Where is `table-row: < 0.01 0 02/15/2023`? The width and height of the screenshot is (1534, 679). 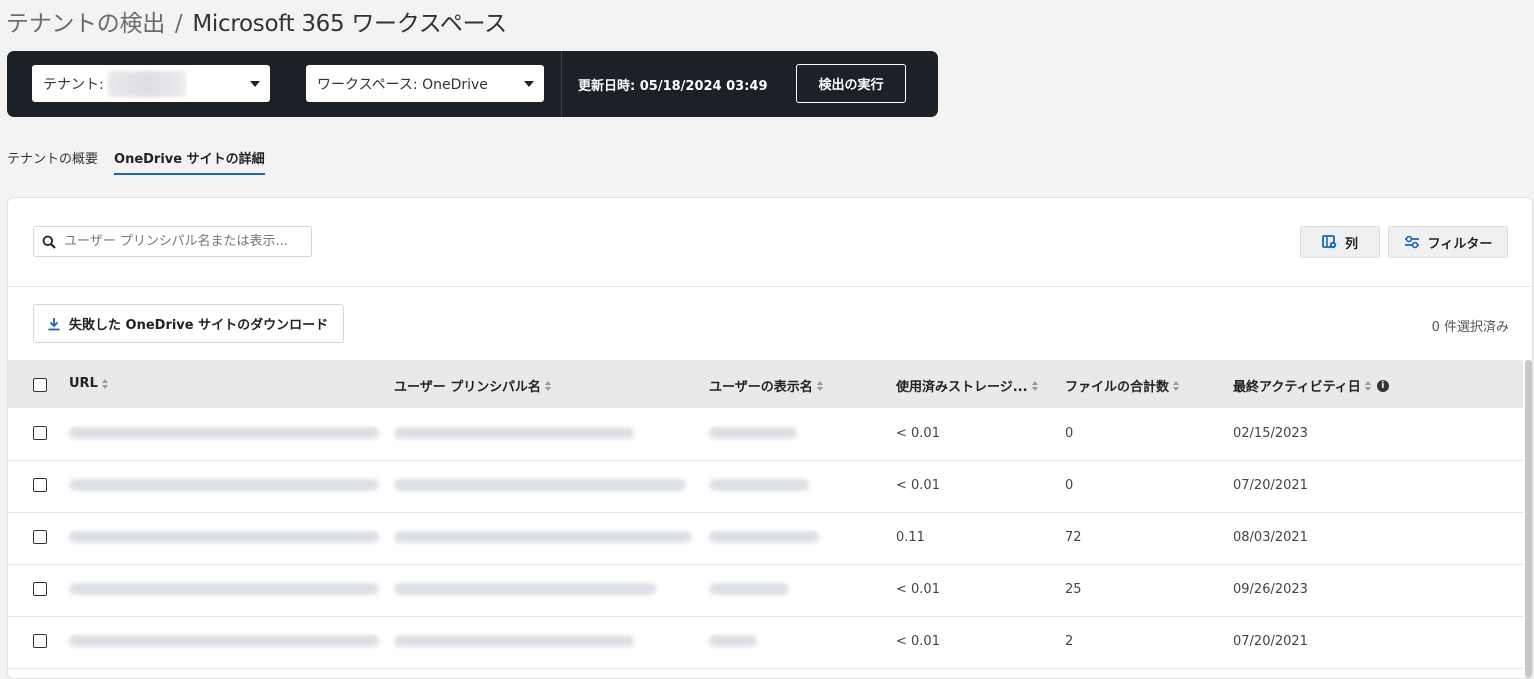 table-row: < 0.01 0 02/15/2023 is located at coordinates (765, 434).